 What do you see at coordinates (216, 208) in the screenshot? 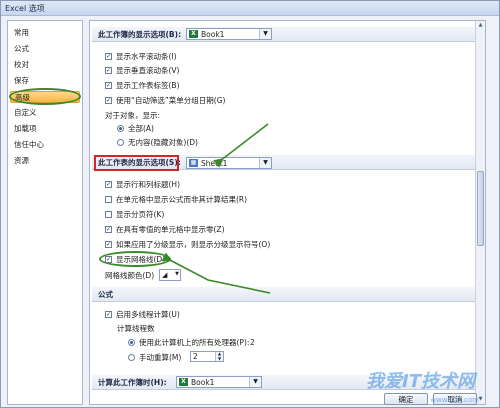
I see `annotation-arrows` at bounding box center [216, 208].